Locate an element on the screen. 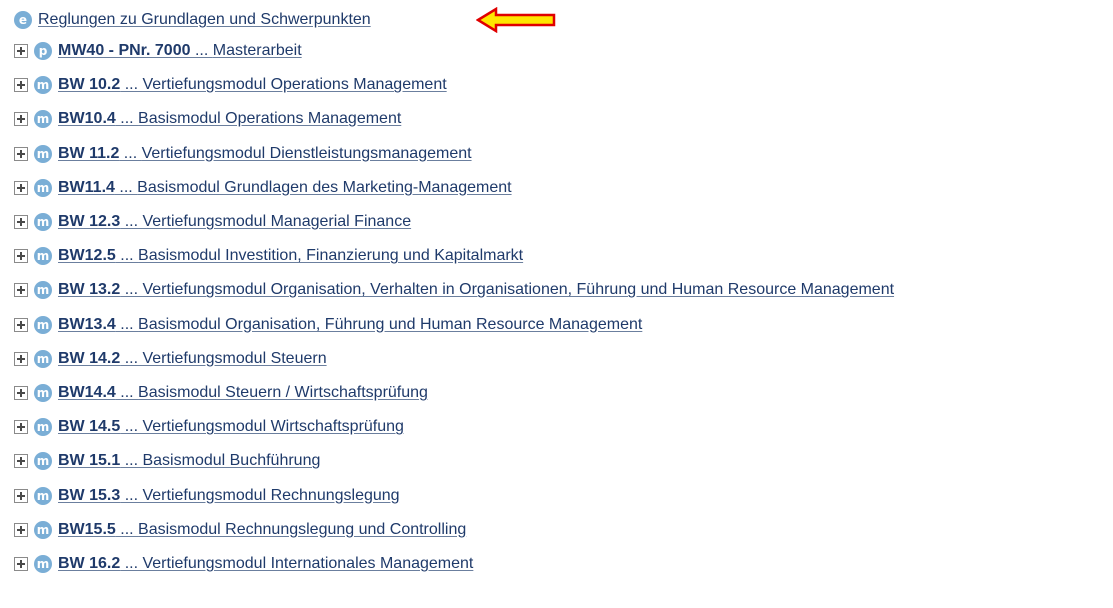 Image resolution: width=1113 pixels, height=608 pixels. module-code: BW12.5 is located at coordinates (87, 256).